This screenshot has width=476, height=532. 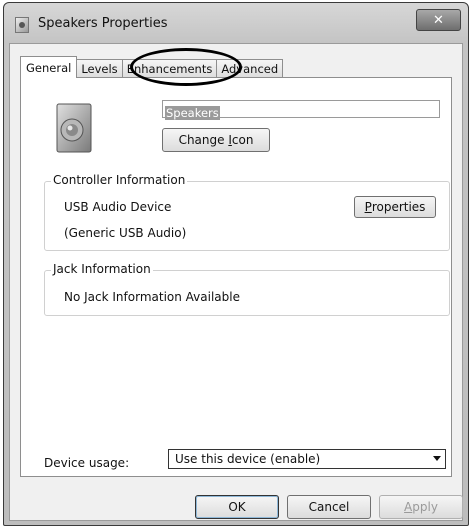 I want to click on change-icon-label-prefix: Change, so click(x=203, y=140).